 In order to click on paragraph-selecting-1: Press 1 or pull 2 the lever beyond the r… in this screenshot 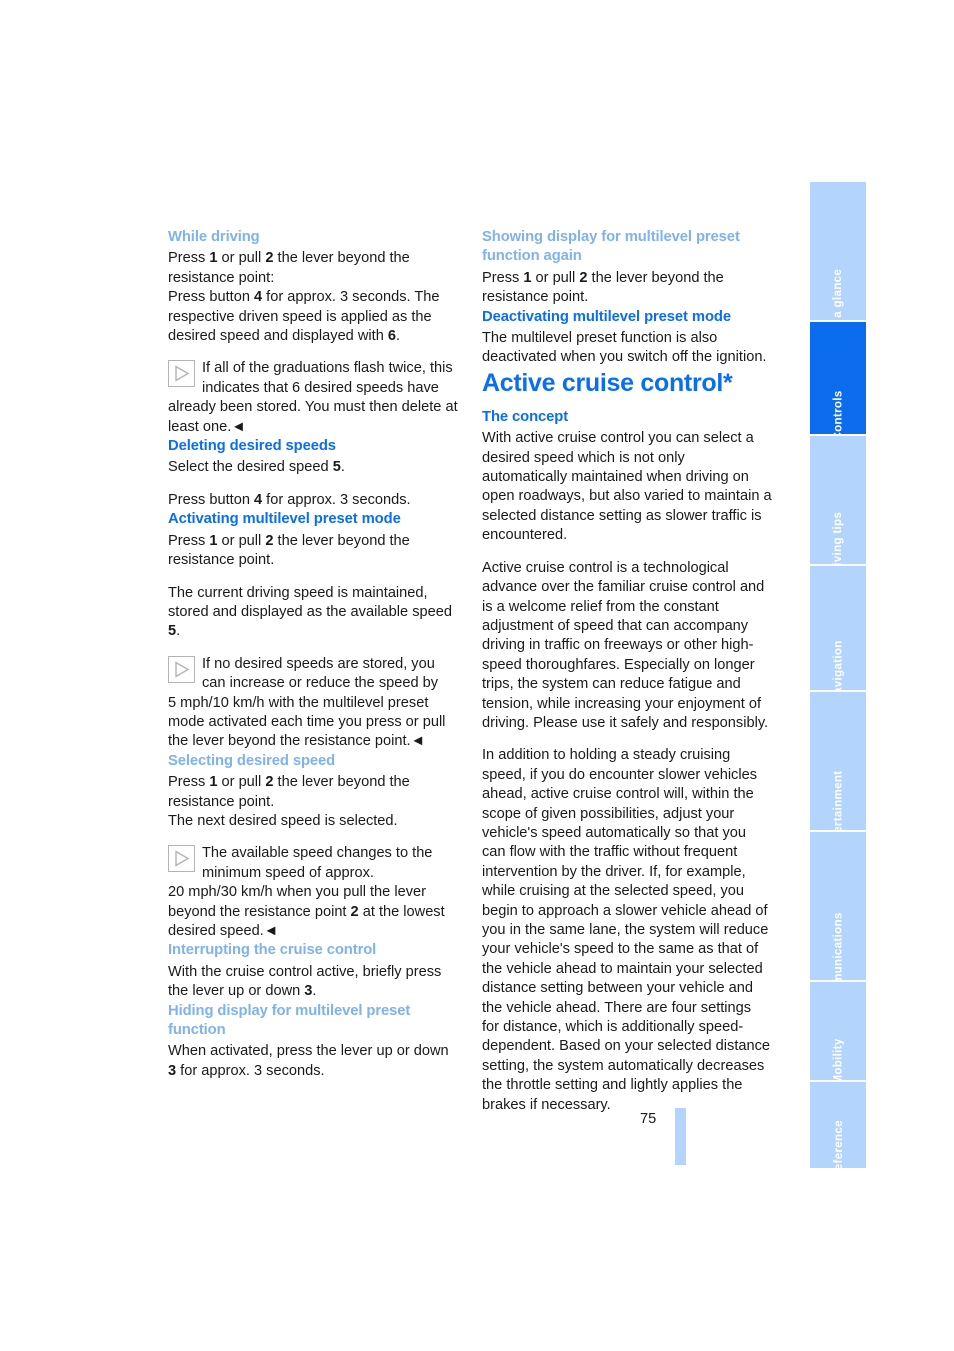, I will do `click(289, 801)`.